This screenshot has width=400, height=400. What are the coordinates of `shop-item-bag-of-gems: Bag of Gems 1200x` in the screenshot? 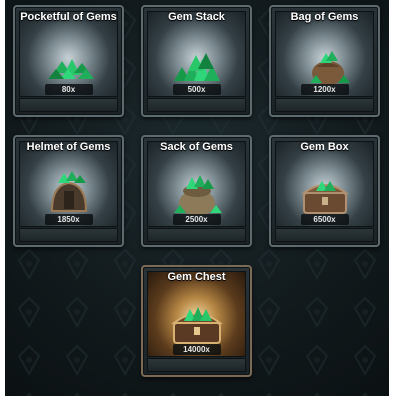 It's located at (324, 61).